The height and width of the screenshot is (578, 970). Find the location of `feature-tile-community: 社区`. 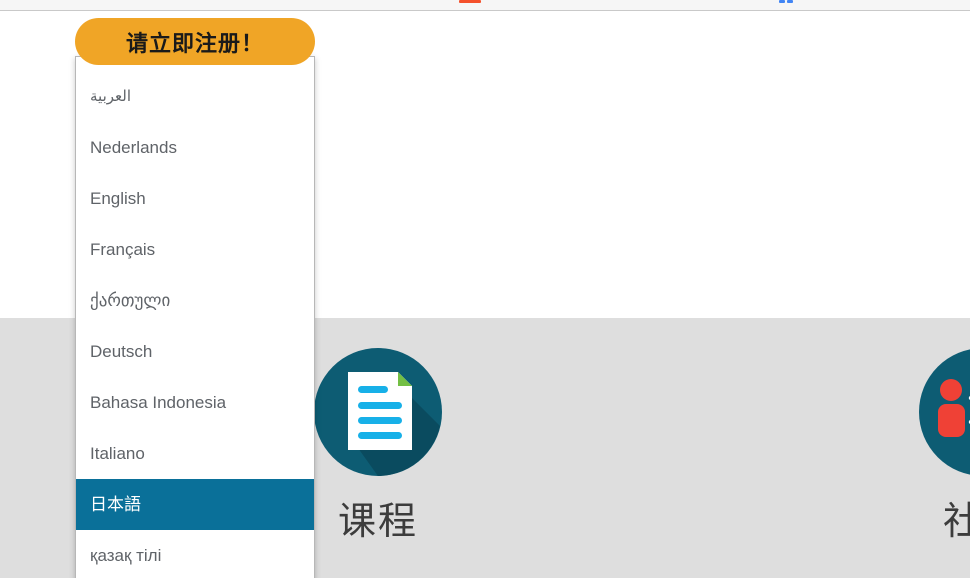

feature-tile-community: 社区 is located at coordinates (919, 448).